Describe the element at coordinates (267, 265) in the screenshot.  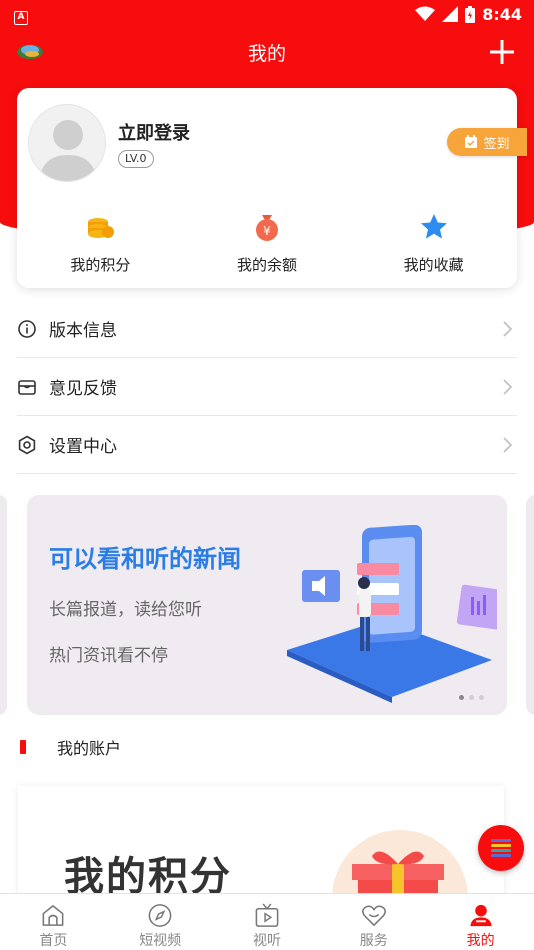
I see `stat-label: 我的余额` at that location.